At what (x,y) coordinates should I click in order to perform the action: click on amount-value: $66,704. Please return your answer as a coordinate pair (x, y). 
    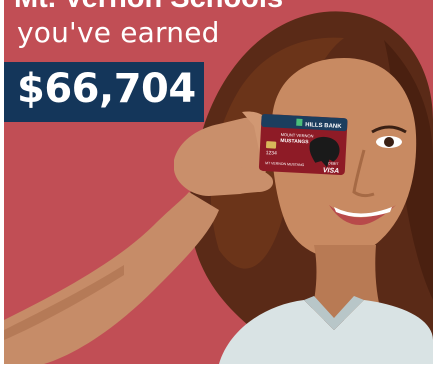
    Looking at the image, I should click on (106, 89).